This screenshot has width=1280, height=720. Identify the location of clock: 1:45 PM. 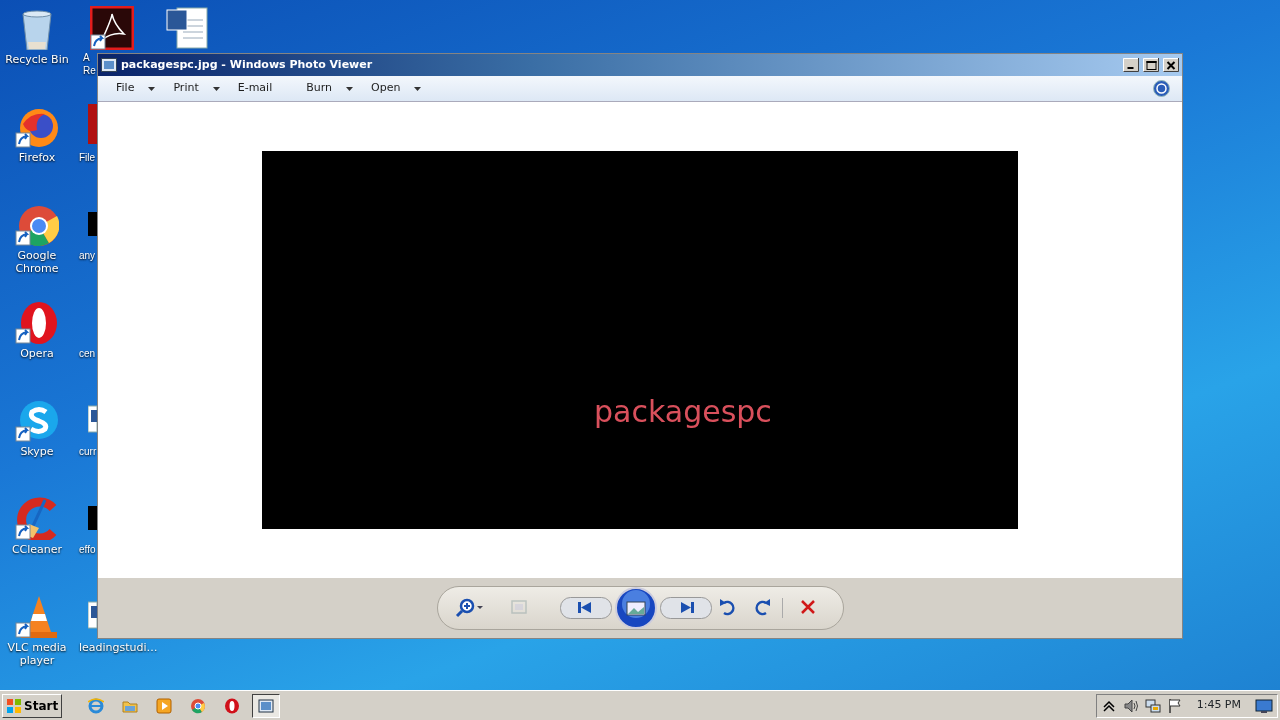
(1218, 705).